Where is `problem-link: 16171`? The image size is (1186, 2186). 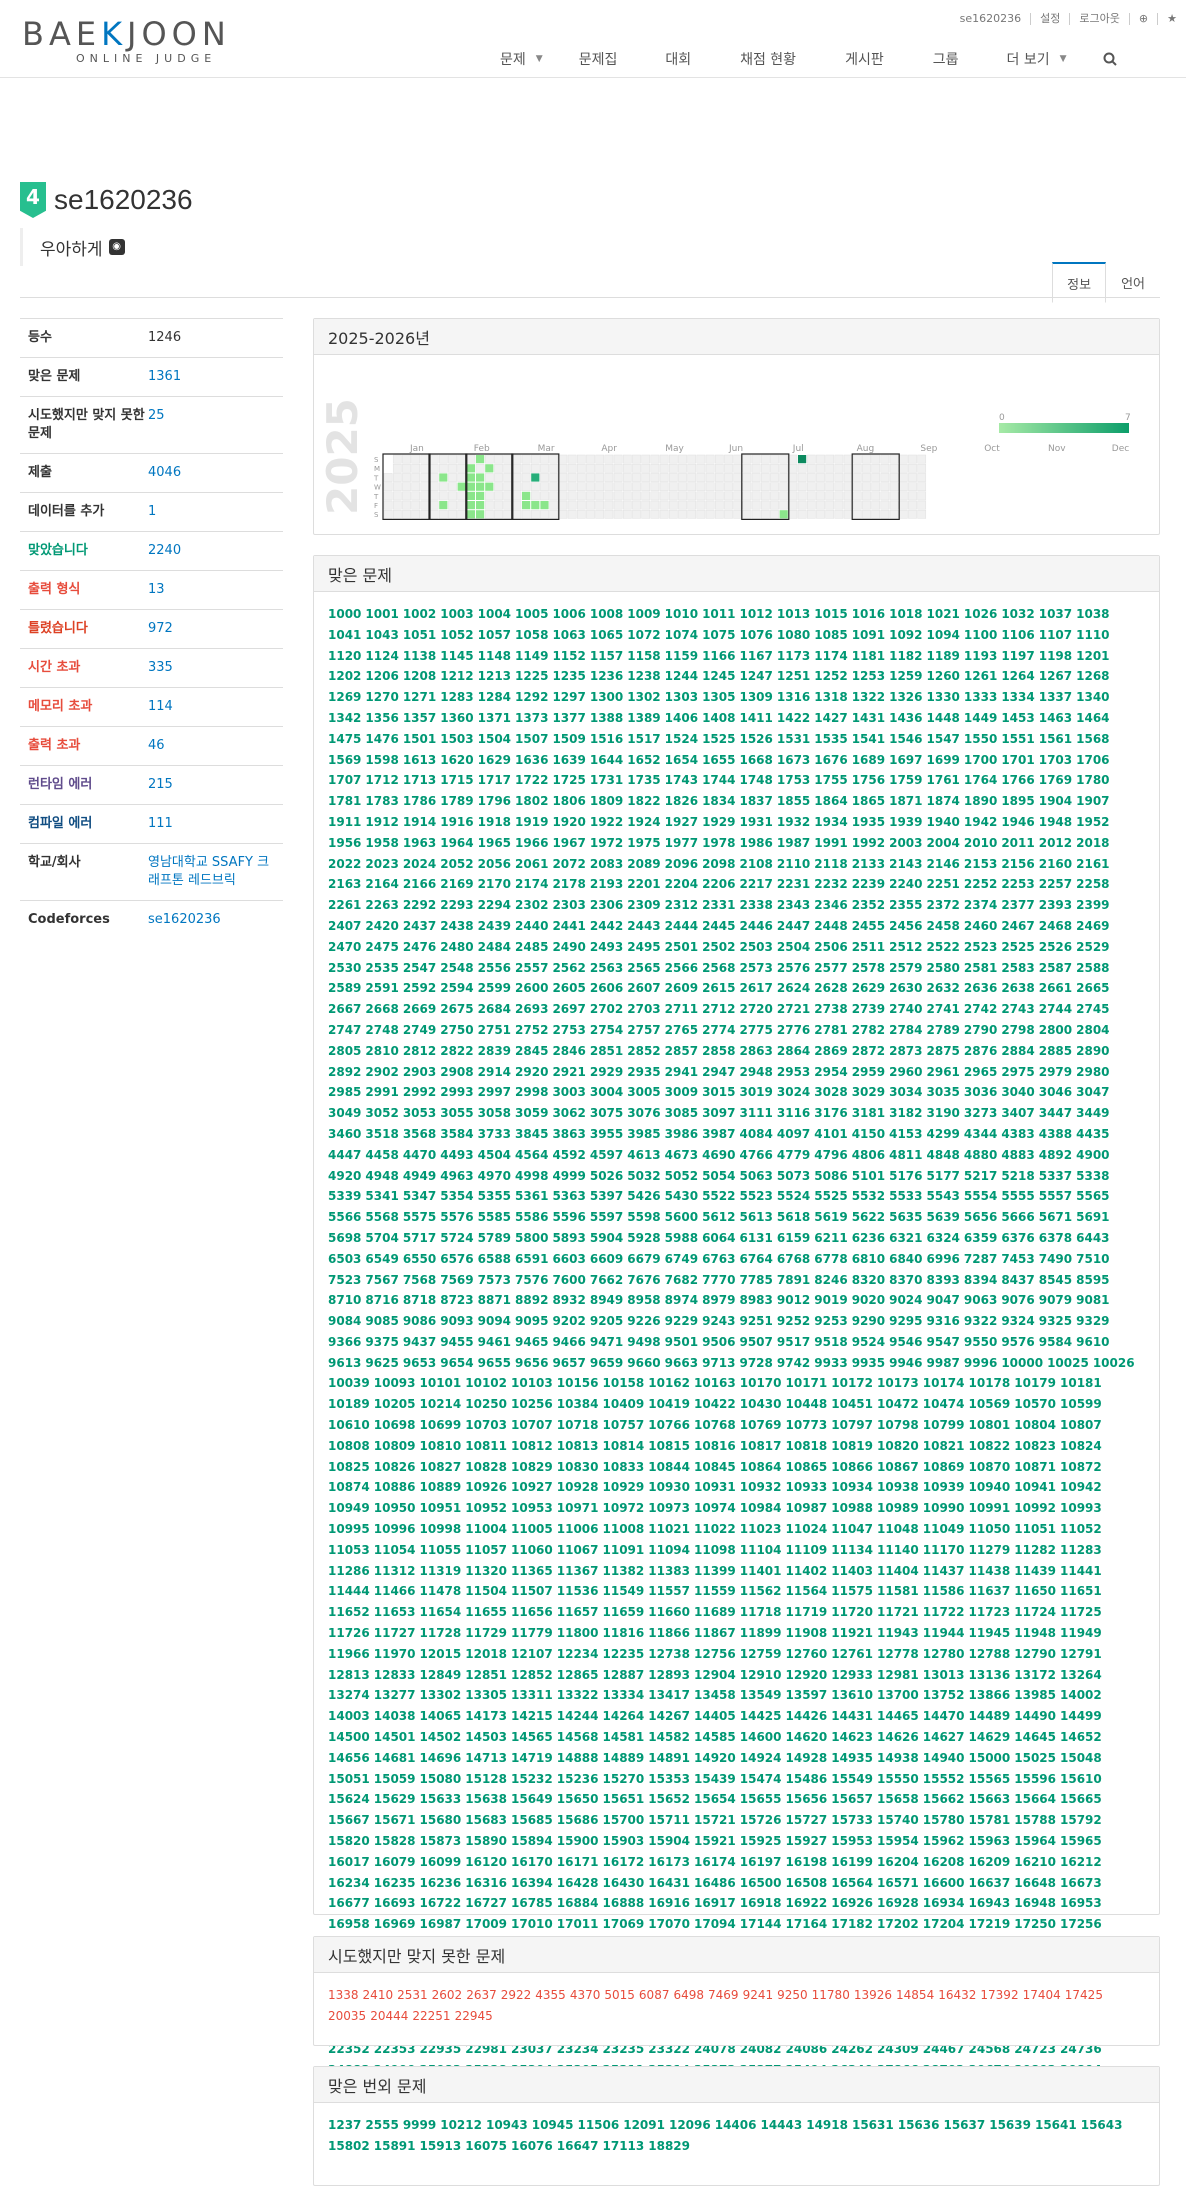 problem-link: 16171 is located at coordinates (578, 1862).